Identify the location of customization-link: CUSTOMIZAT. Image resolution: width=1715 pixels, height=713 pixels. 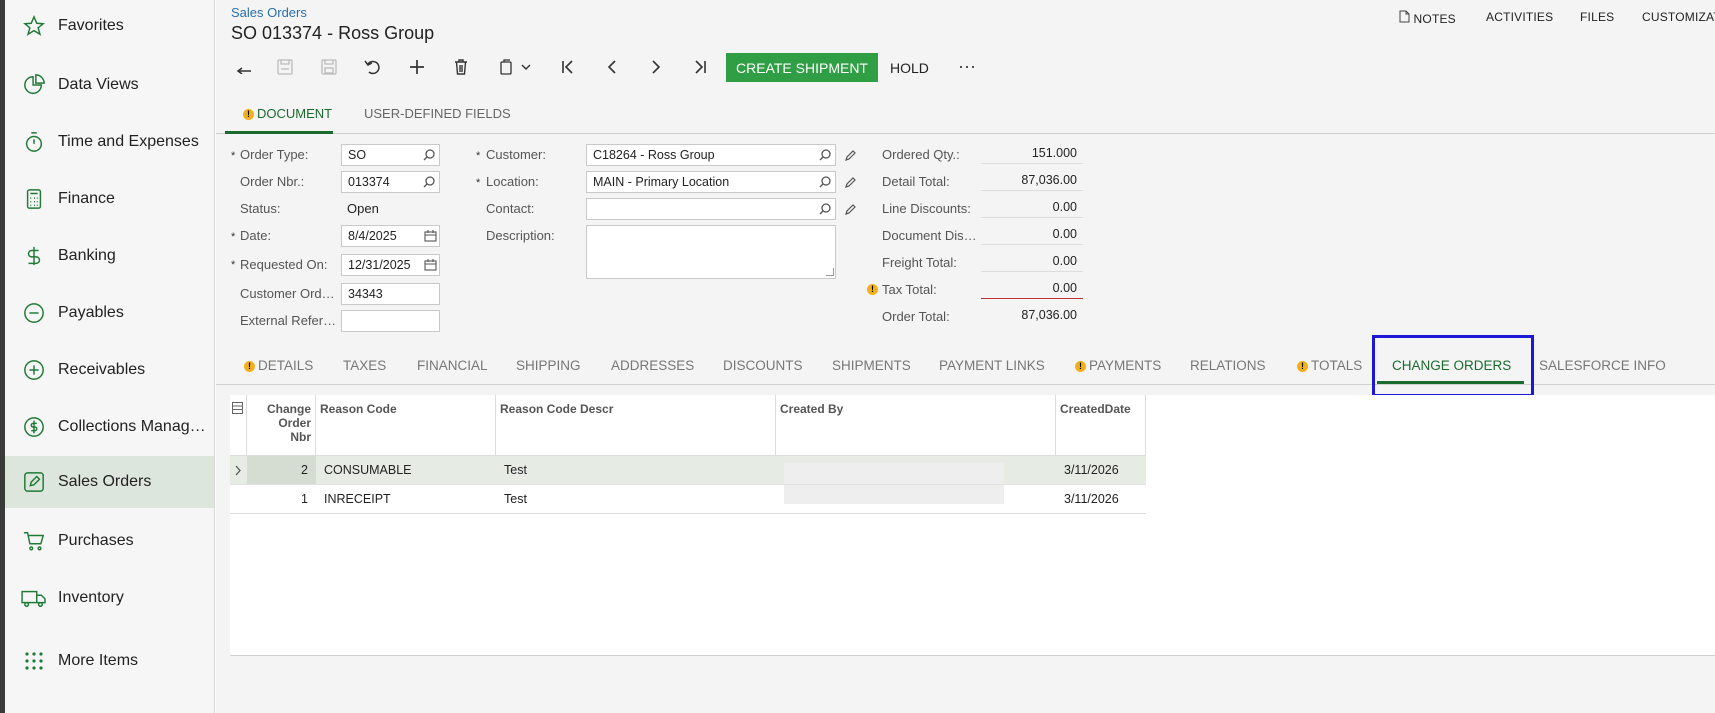
(1678, 17).